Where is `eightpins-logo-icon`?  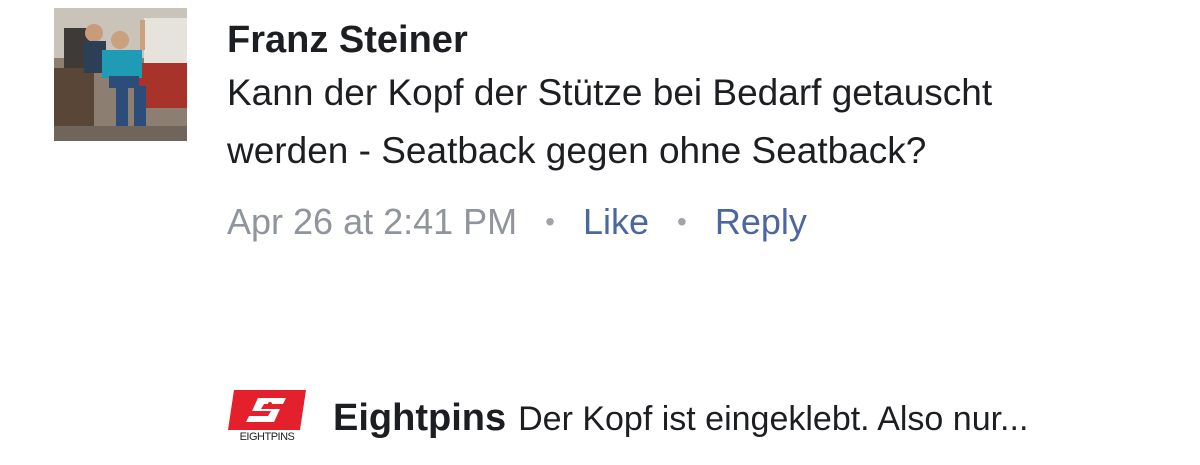 eightpins-logo-icon is located at coordinates (267, 410).